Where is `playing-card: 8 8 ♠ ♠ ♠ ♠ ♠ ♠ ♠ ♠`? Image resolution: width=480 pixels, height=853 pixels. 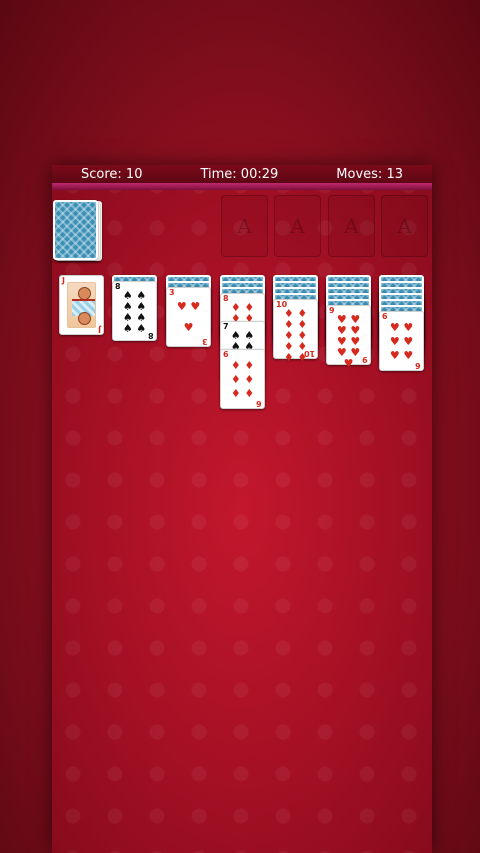
playing-card: 8 8 ♠ ♠ ♠ ♠ ♠ ♠ ♠ ♠ is located at coordinates (134, 311).